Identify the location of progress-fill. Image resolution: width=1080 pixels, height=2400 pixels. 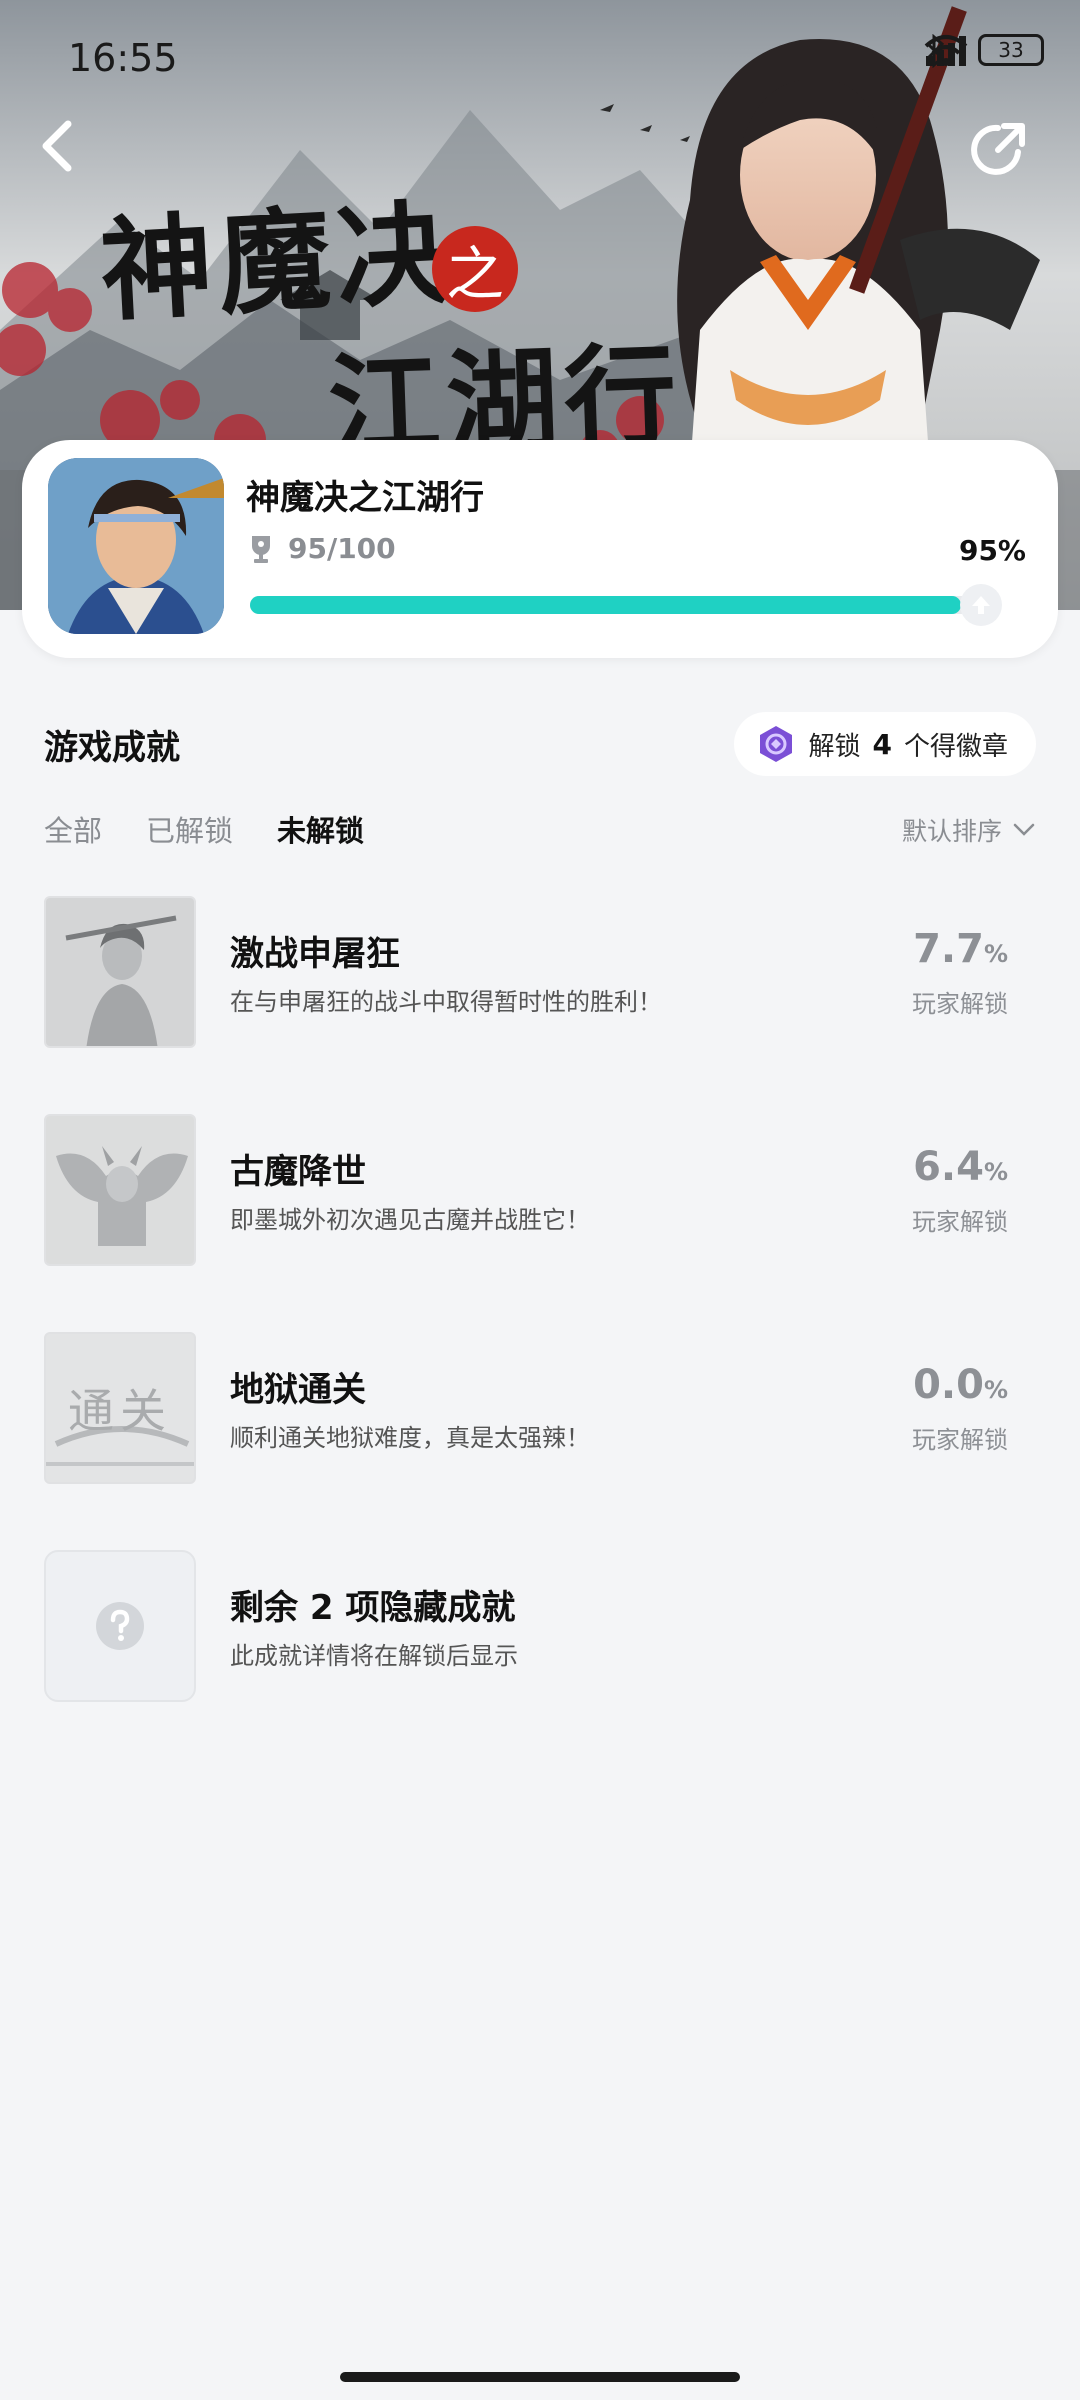
(605, 605).